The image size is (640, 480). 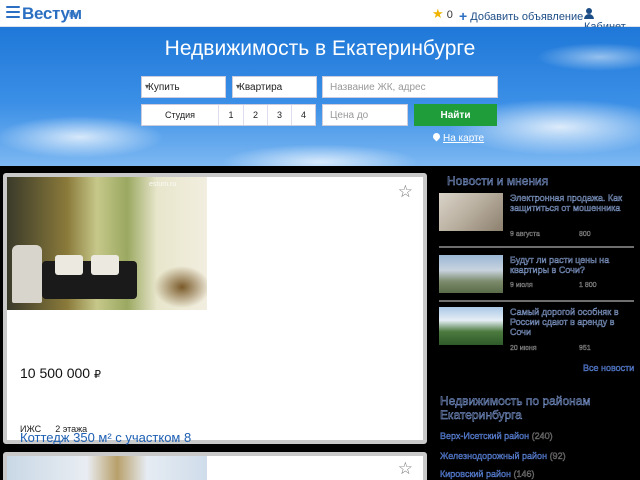 What do you see at coordinates (589, 13) in the screenshot?
I see `user-icon` at bounding box center [589, 13].